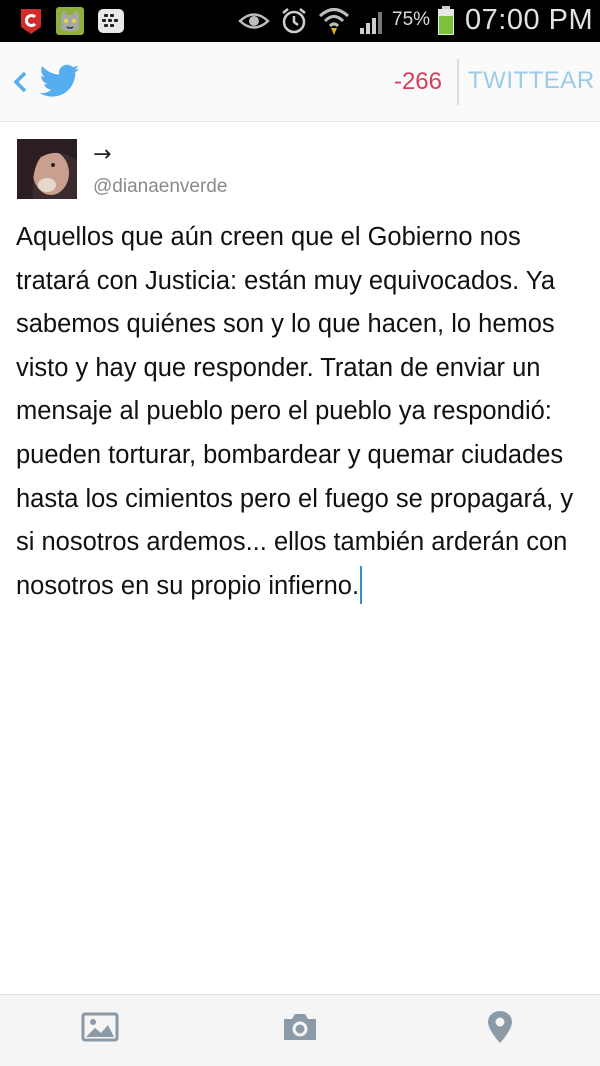 The height and width of the screenshot is (1066, 600). What do you see at coordinates (300, 82) in the screenshot?
I see `compose-header: -266 TWITTEAR` at bounding box center [300, 82].